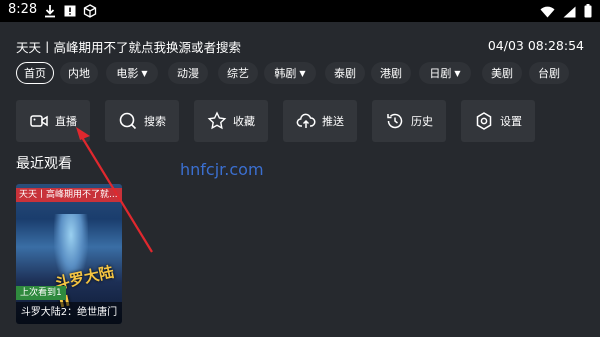 This screenshot has height=337, width=600. I want to click on recent-item-card: 斗罗大陆II 天天丨高峰期用不了就... 上次看到1 斗罗大陆2：绝世唐门, so click(69, 254).